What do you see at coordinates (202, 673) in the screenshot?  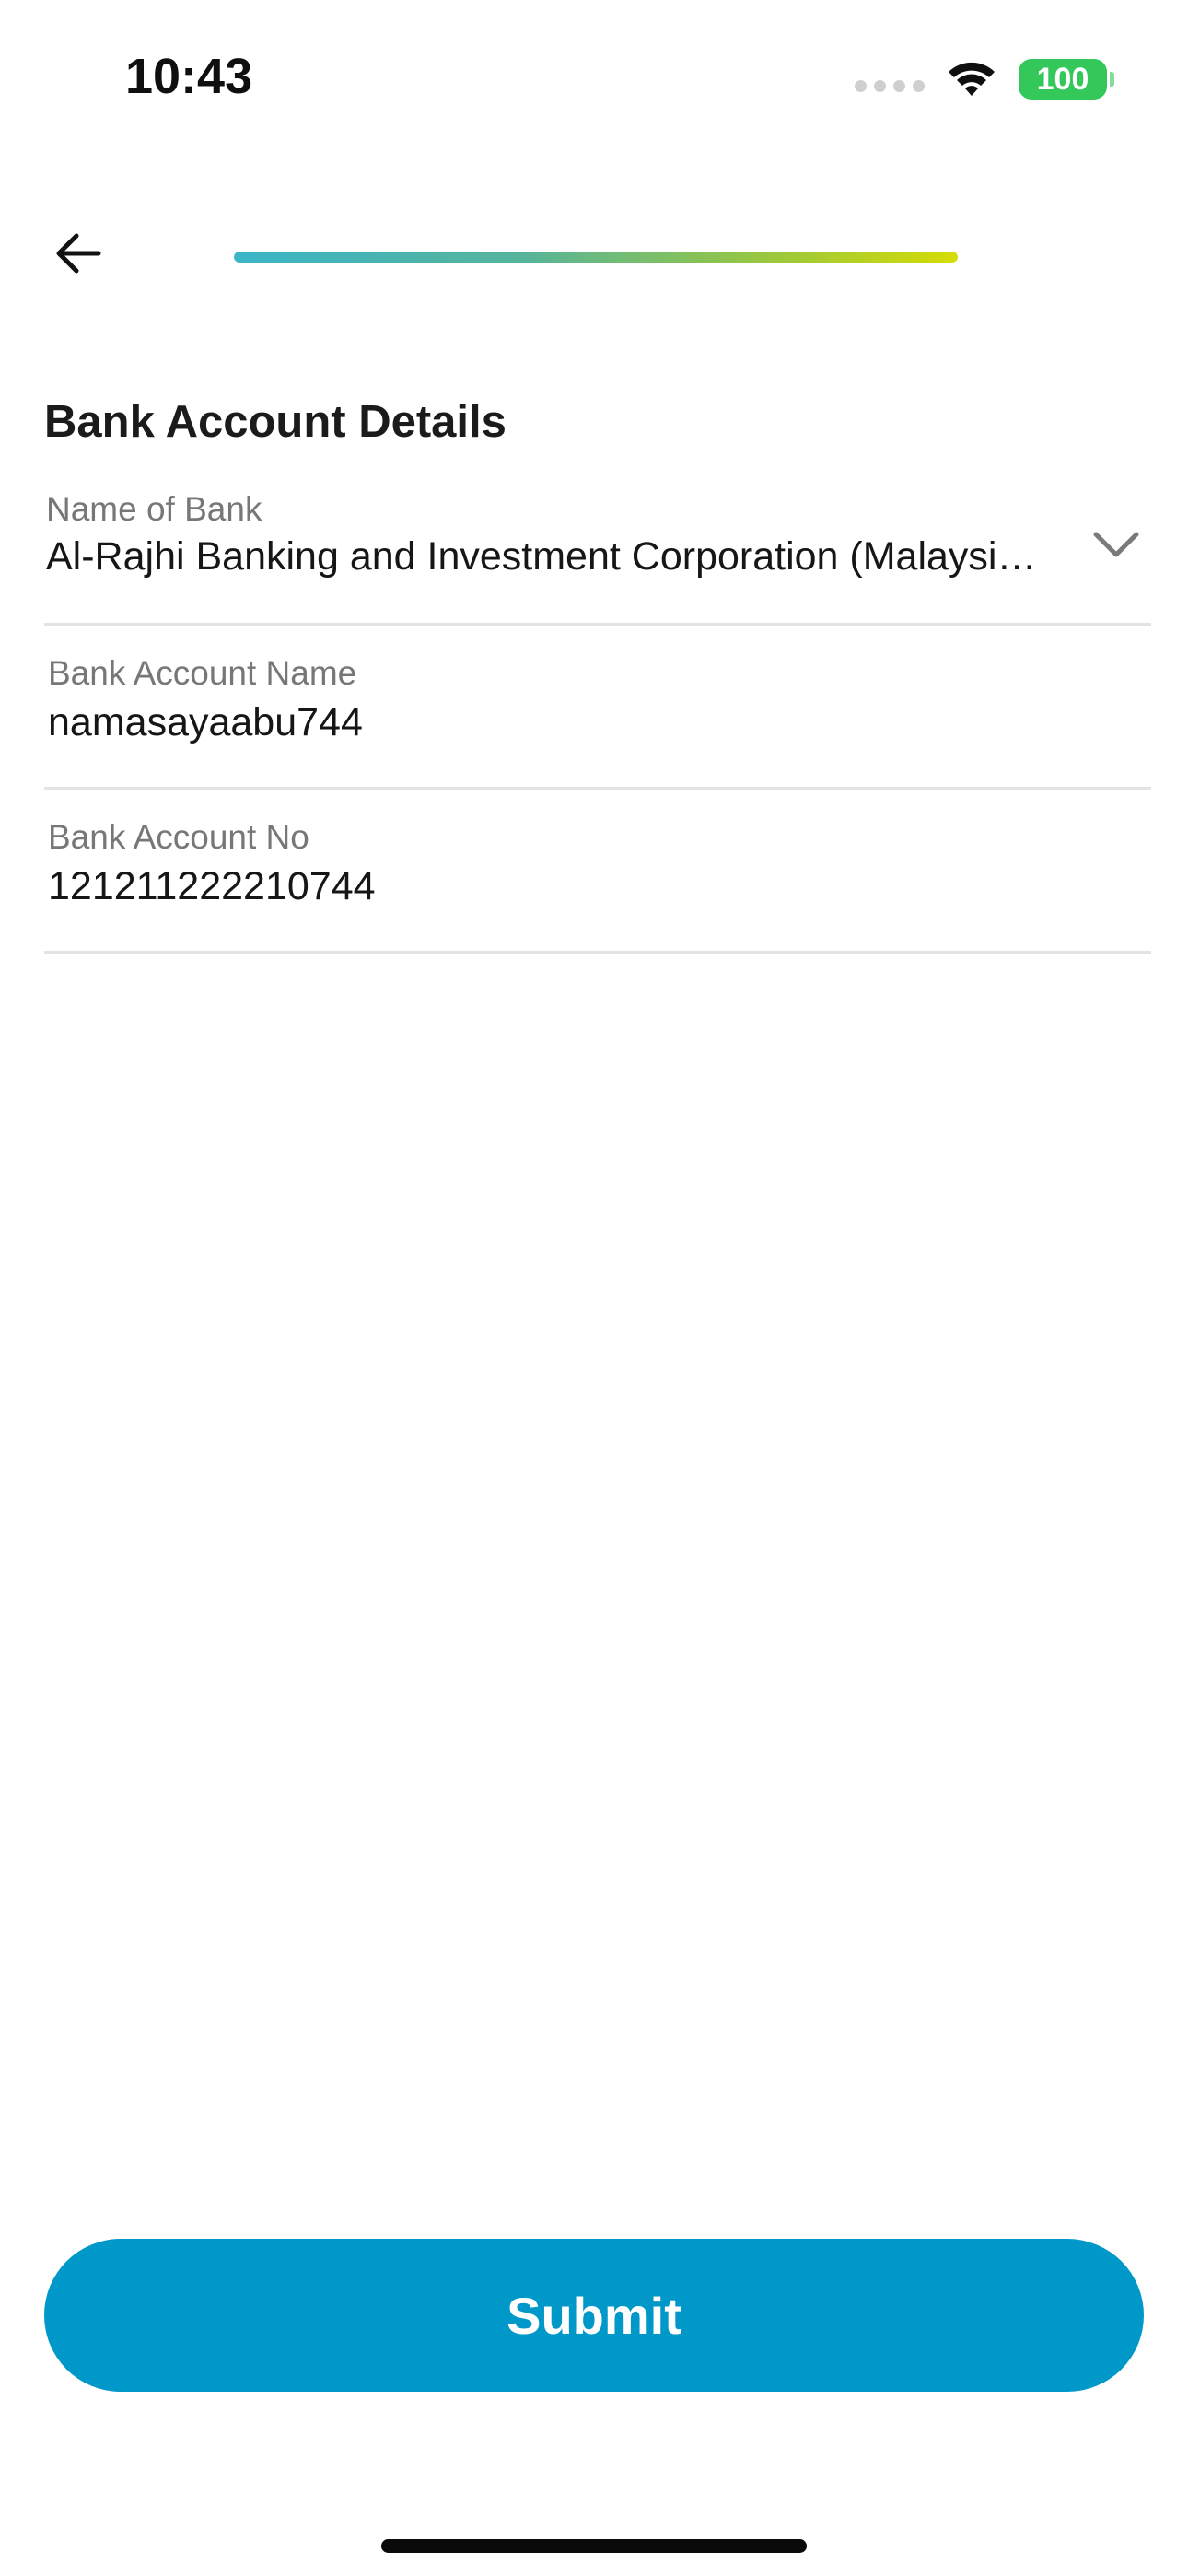 I see `account-name-label: Bank Account Name` at bounding box center [202, 673].